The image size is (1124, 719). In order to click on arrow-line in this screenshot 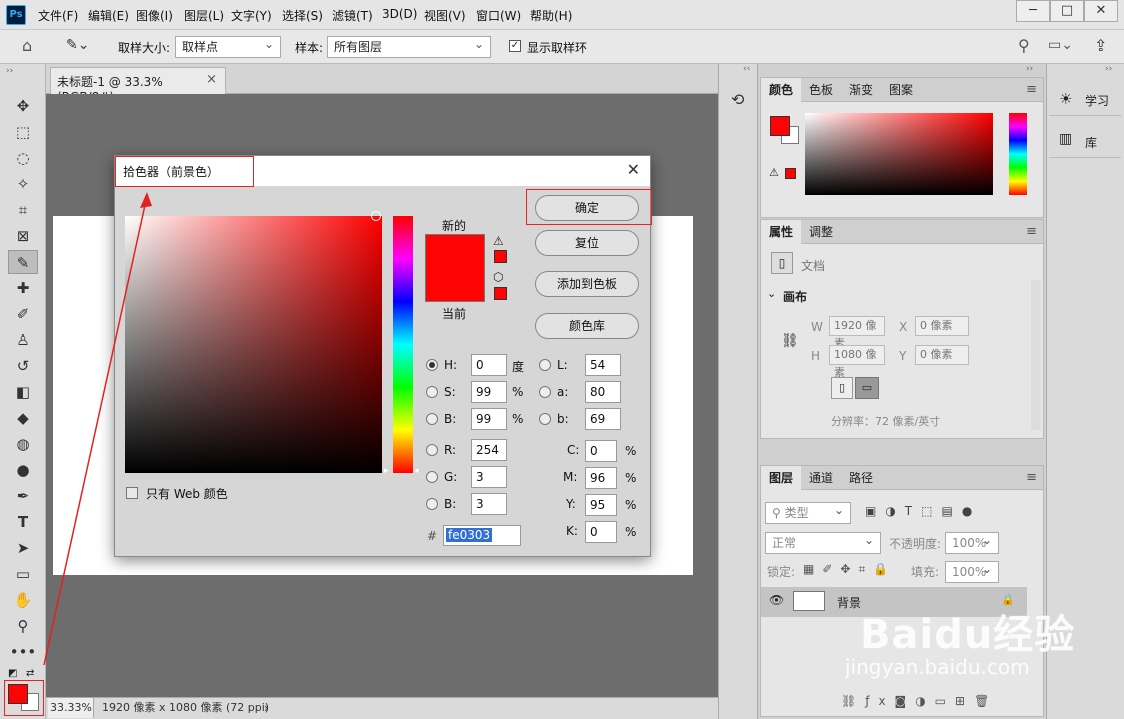, I will do `click(95, 430)`.